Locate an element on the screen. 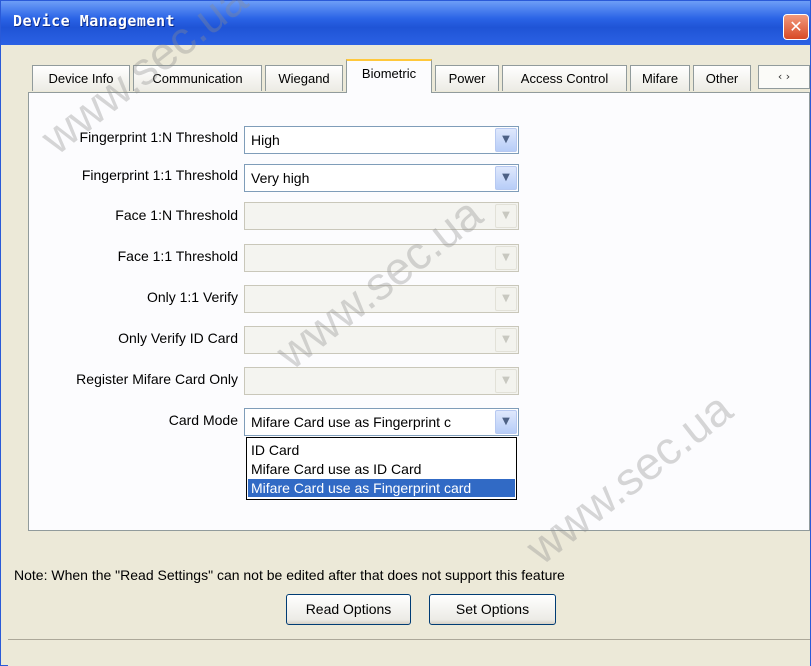 This screenshot has height=666, width=811. card-mode-option-mifare-fingerprint: Mifare Card use as Fingerprint card is located at coordinates (381, 488).